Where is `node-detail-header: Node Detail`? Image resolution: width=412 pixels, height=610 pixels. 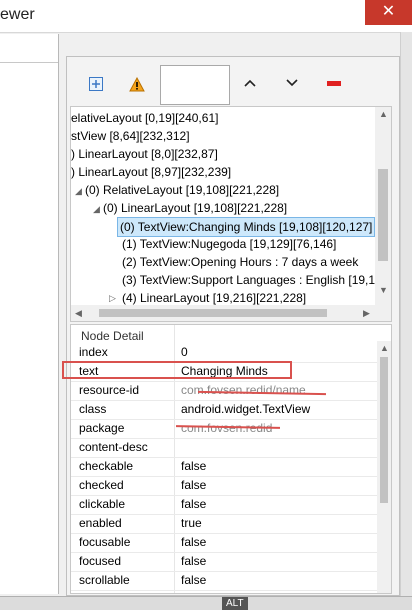
node-detail-header: Node Detail is located at coordinates (112, 336).